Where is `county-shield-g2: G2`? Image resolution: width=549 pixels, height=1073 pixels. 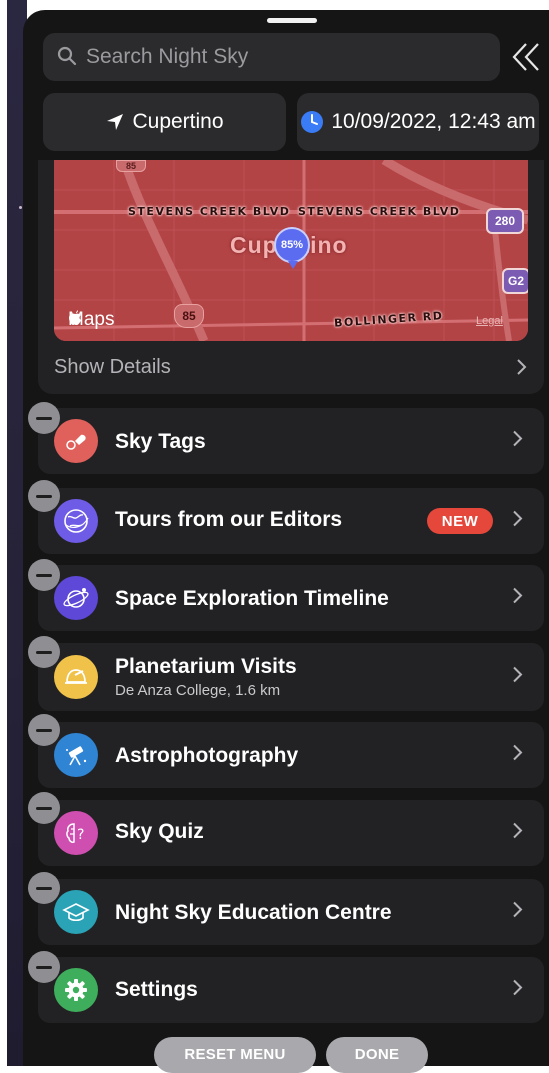 county-shield-g2: G2 is located at coordinates (515, 281).